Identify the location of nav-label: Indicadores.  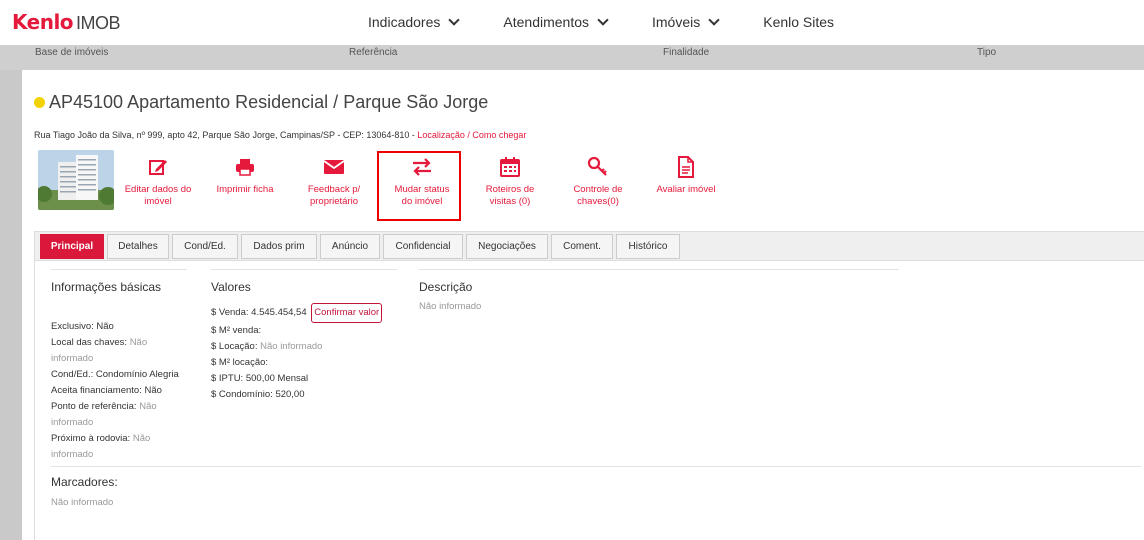
(404, 22).